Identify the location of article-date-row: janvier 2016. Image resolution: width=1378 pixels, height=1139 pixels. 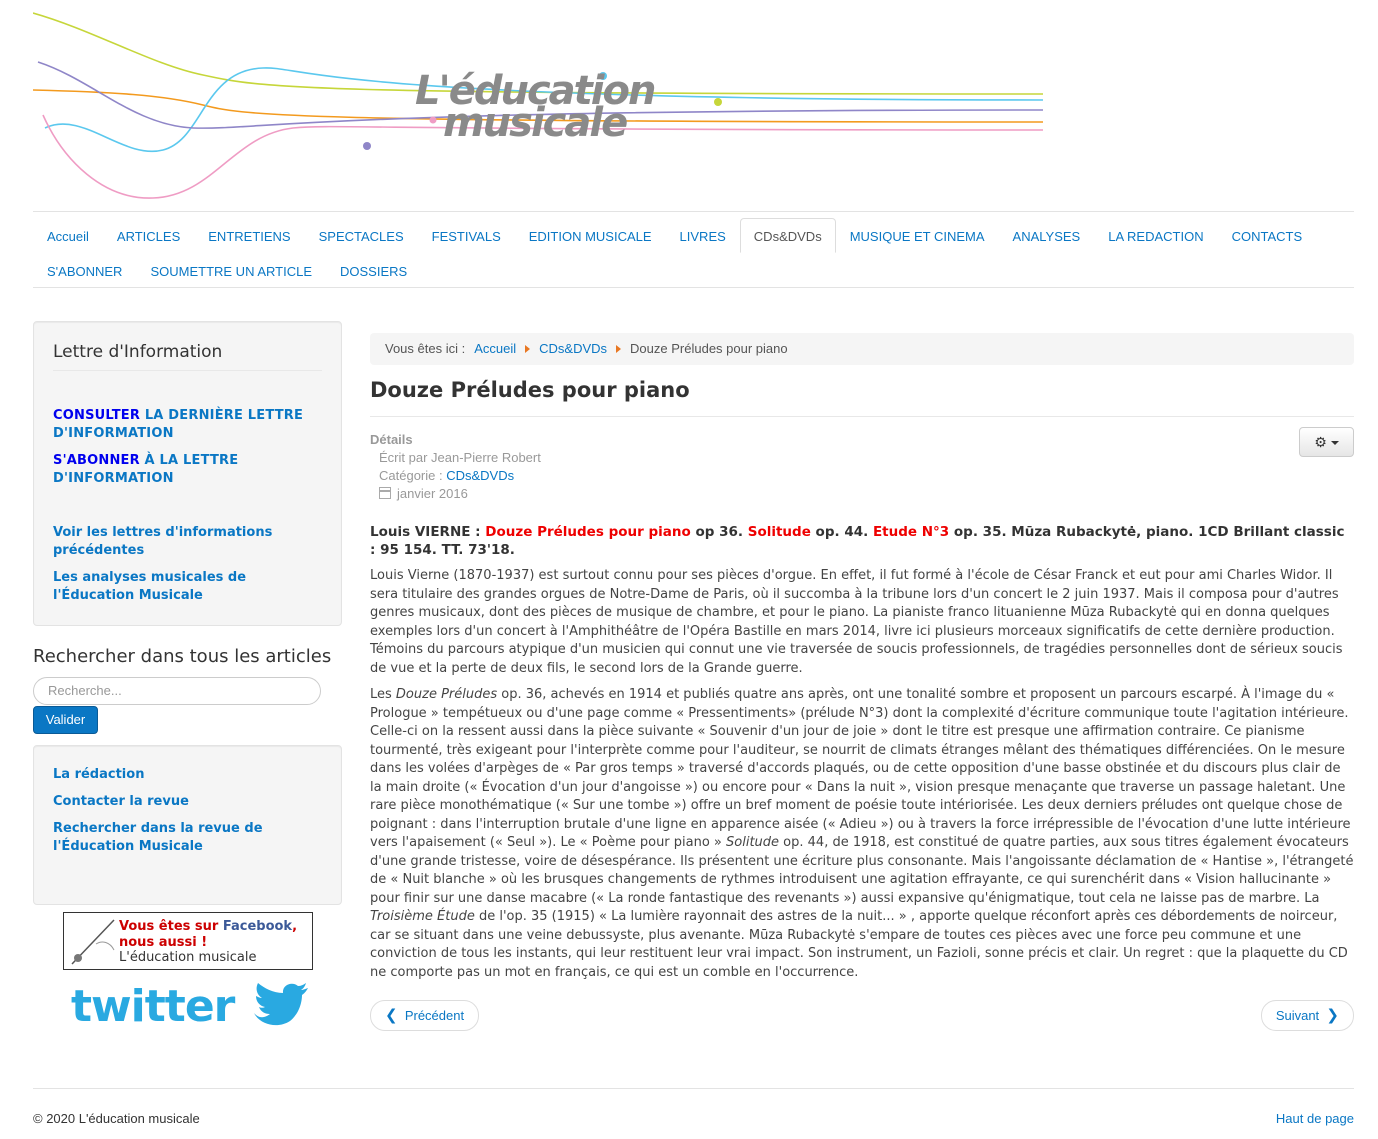
(862, 494).